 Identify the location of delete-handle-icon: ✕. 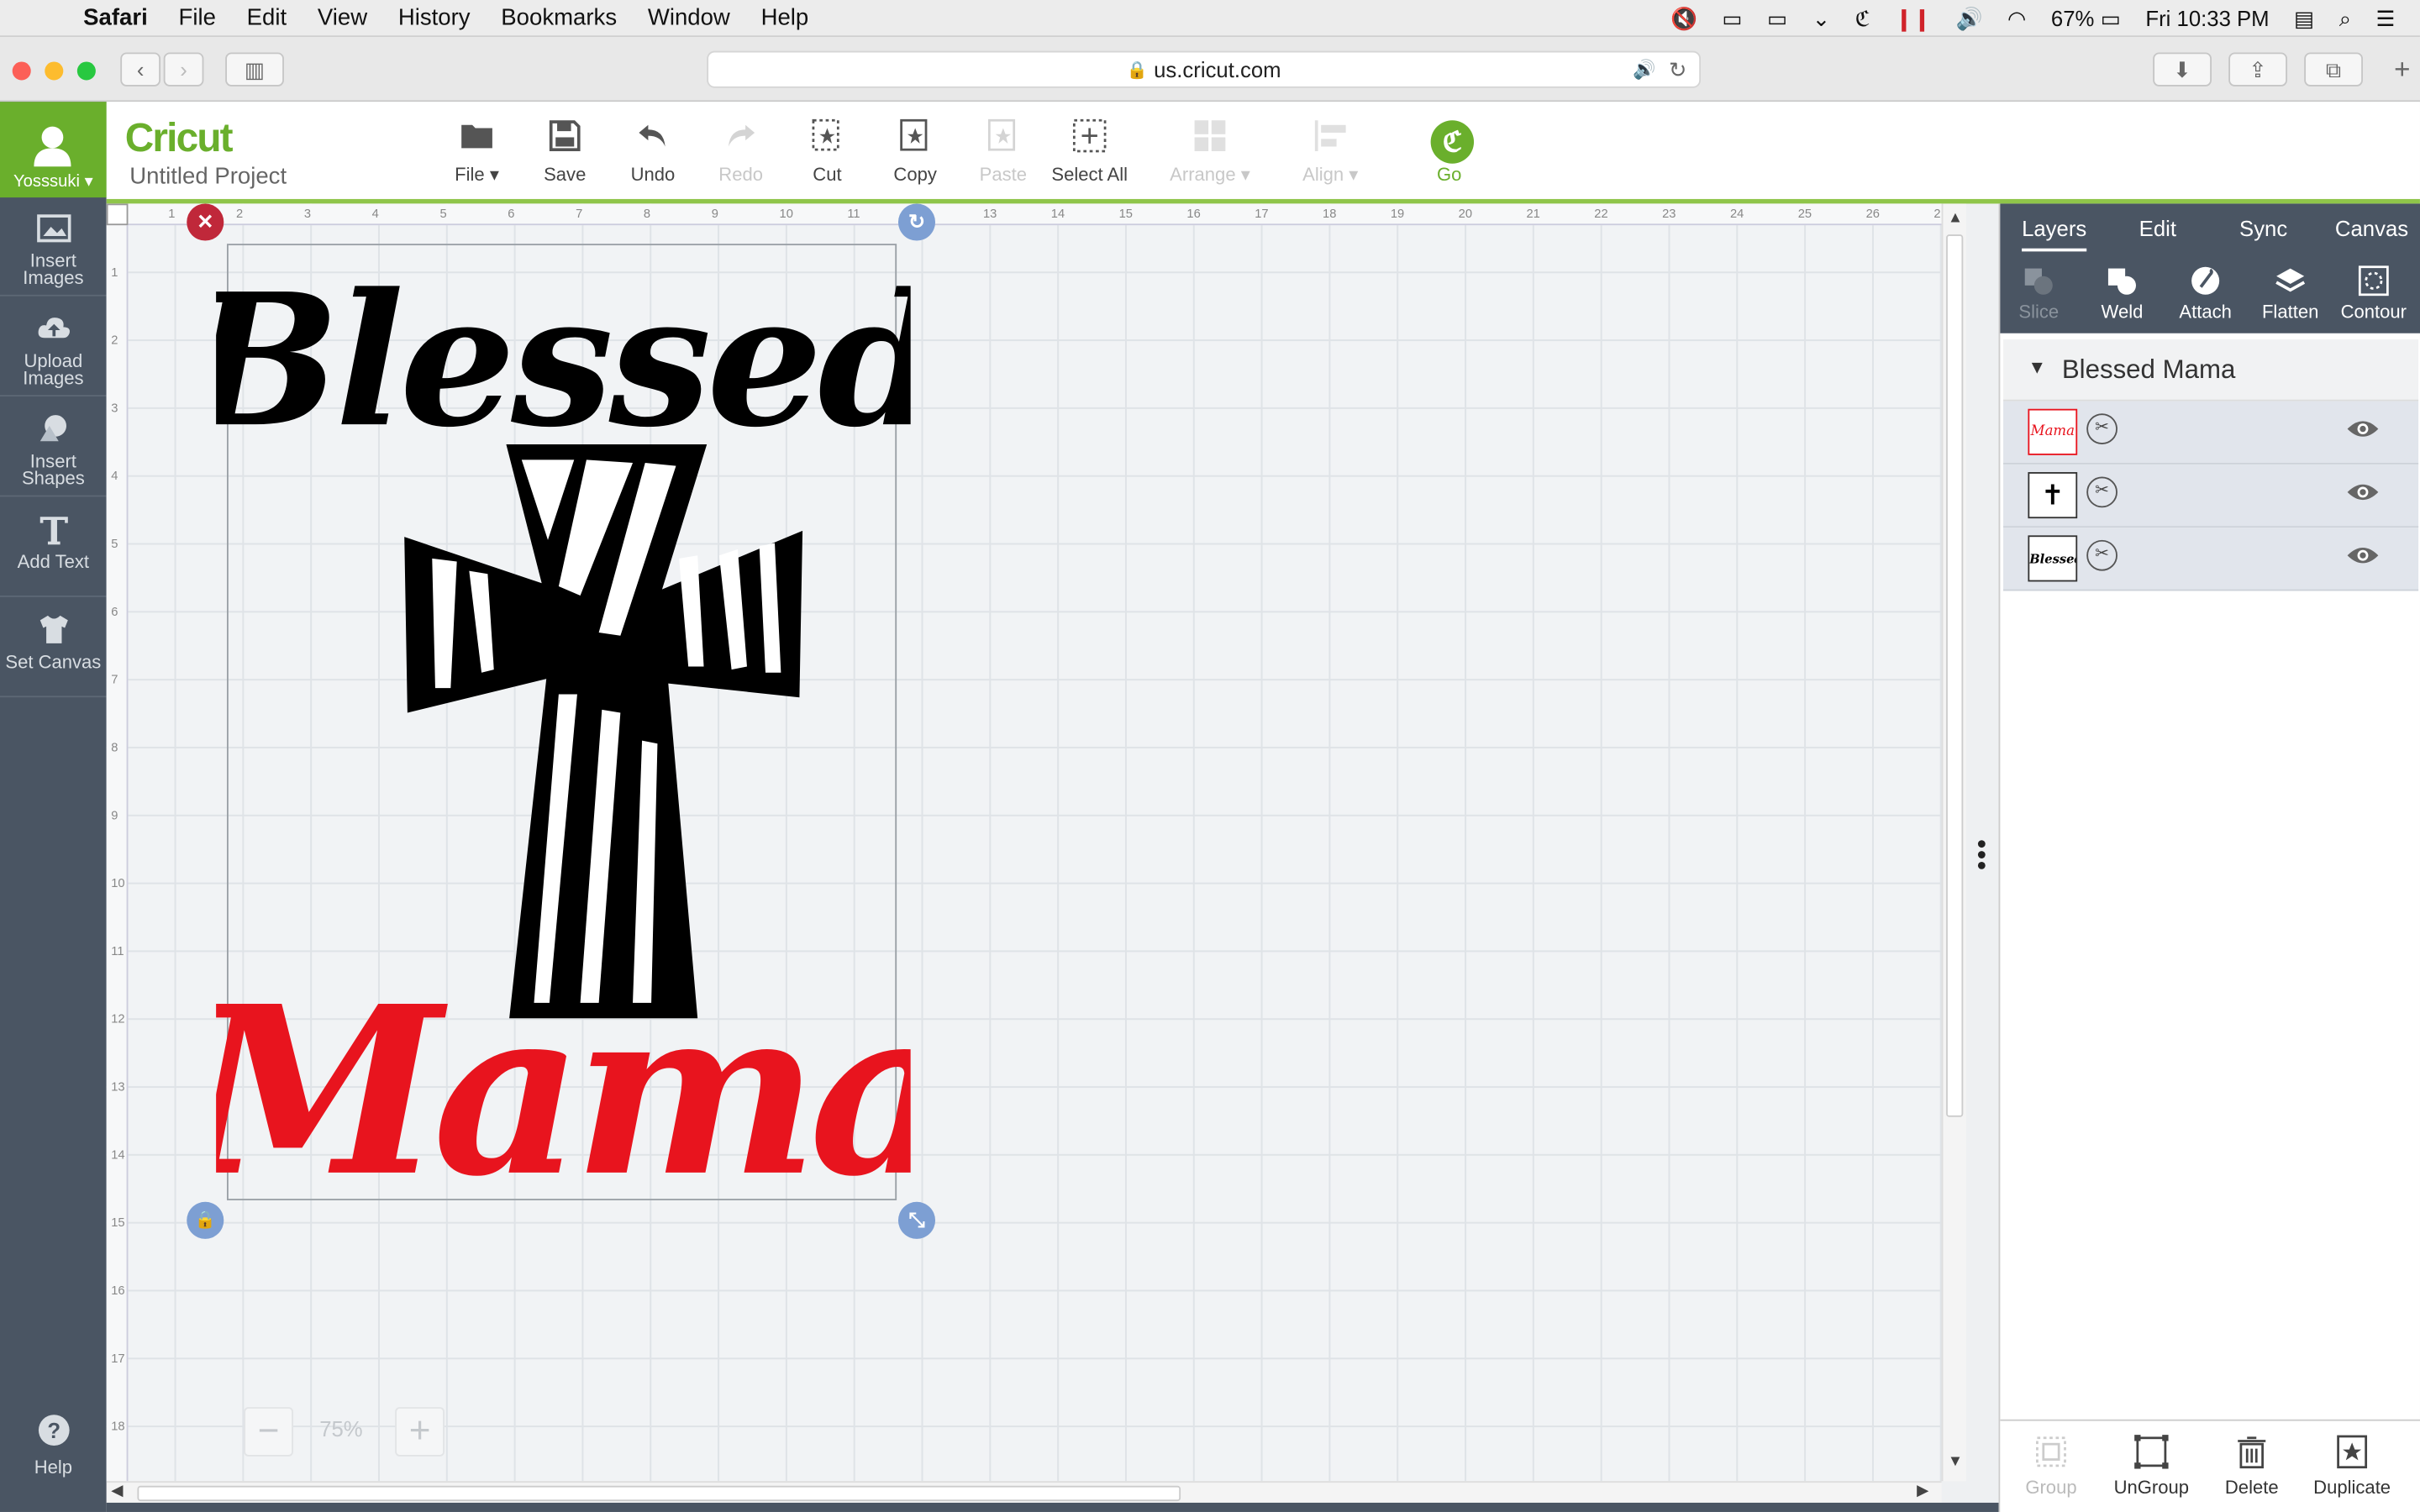
(206, 222).